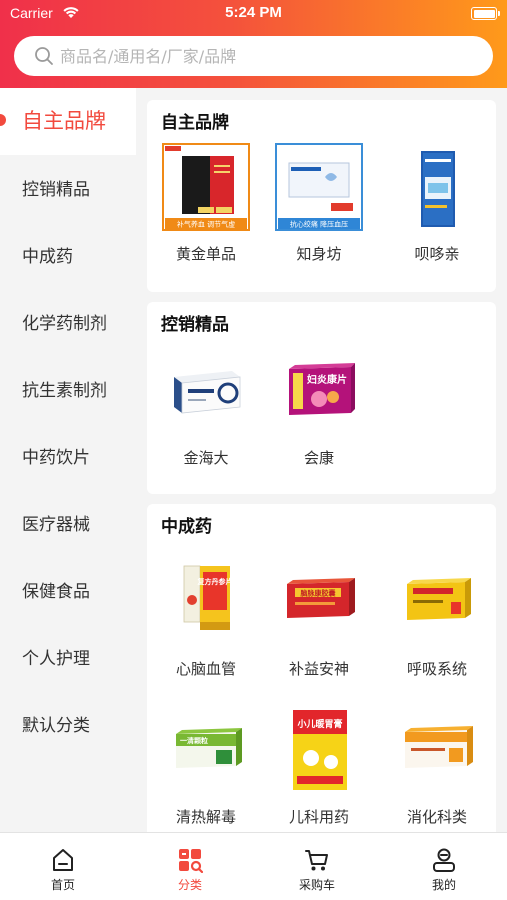 The height and width of the screenshot is (900, 507). I want to click on tab-label: 分类, so click(189, 885).